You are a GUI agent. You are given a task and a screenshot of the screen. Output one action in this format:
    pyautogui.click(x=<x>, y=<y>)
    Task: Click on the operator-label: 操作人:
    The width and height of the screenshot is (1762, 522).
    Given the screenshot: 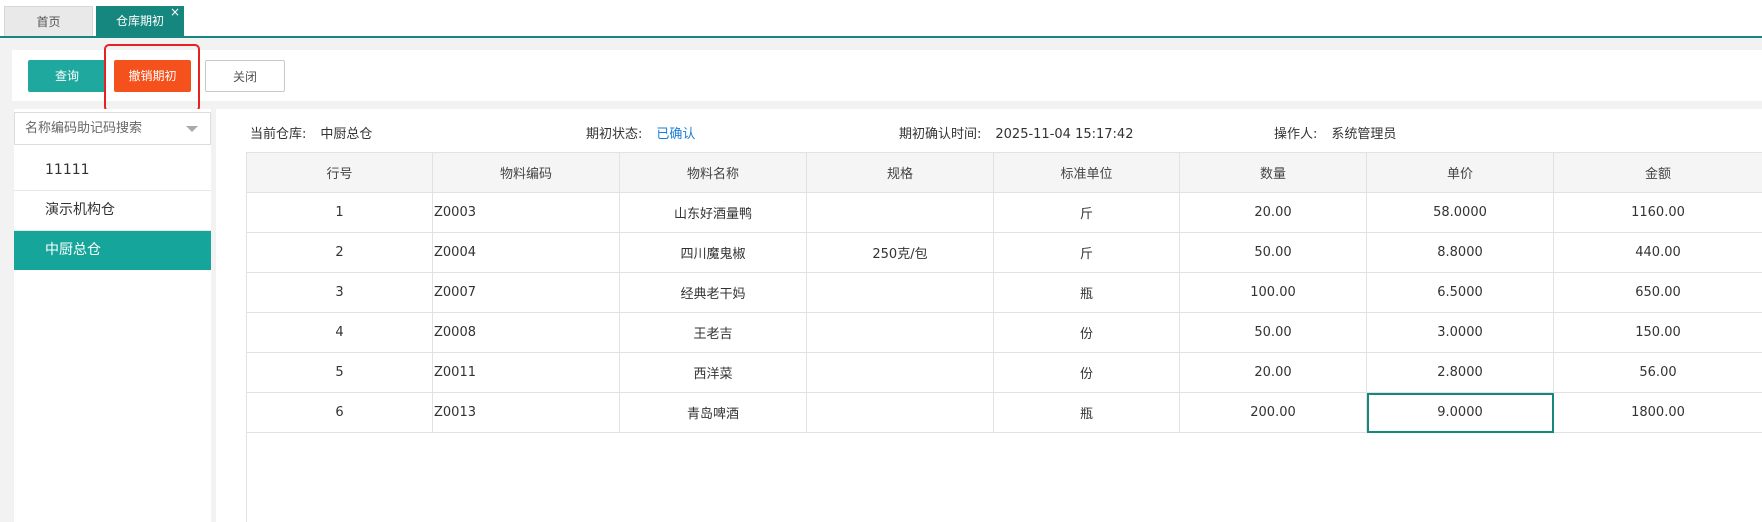 What is the action you would take?
    pyautogui.click(x=1296, y=134)
    